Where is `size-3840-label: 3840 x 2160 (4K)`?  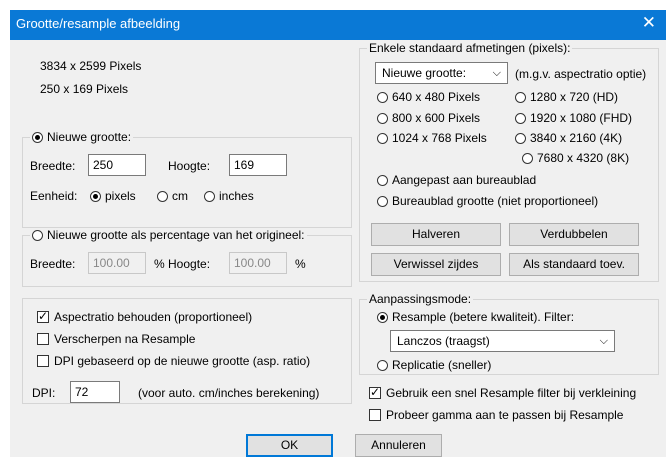 size-3840-label: 3840 x 2160 (4K) is located at coordinates (576, 138).